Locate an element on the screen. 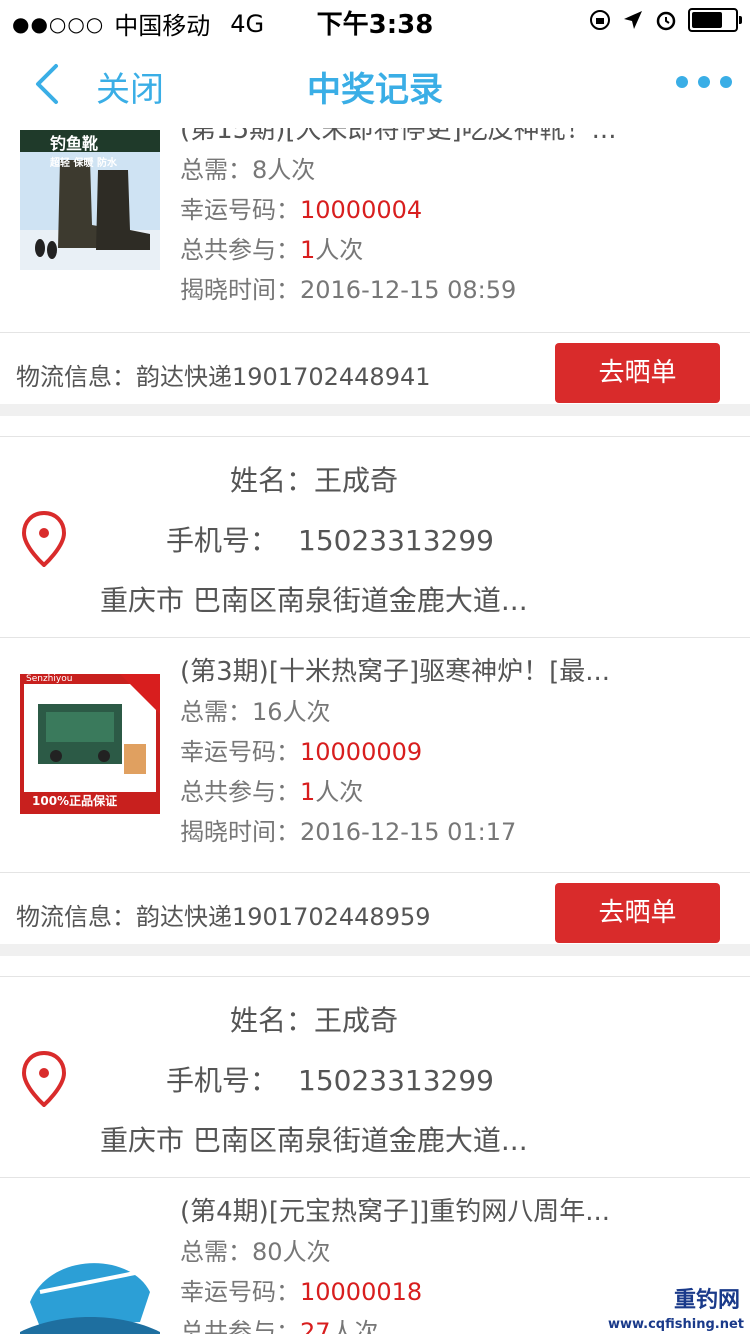 The width and height of the screenshot is (750, 1334). more-dots-icon is located at coordinates (704, 82).